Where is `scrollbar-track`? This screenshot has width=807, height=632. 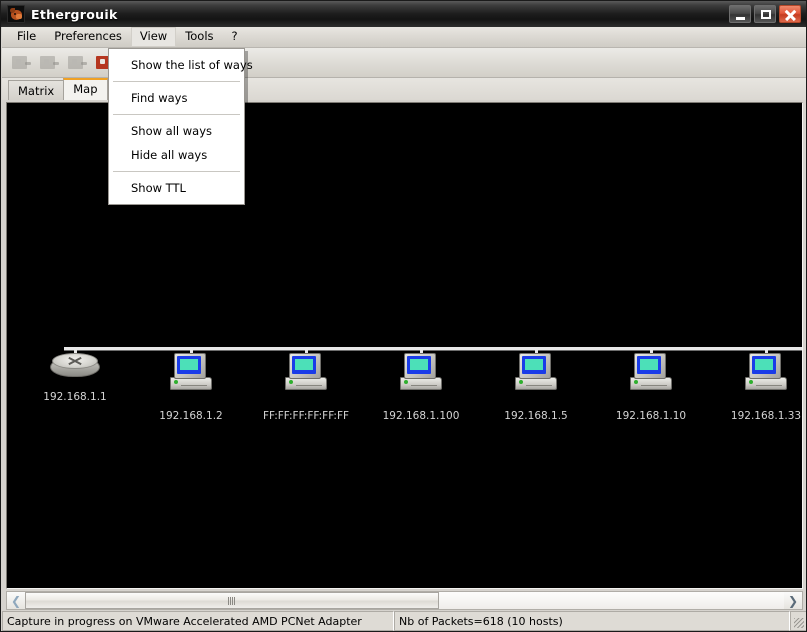 scrollbar-track is located at coordinates (404, 600).